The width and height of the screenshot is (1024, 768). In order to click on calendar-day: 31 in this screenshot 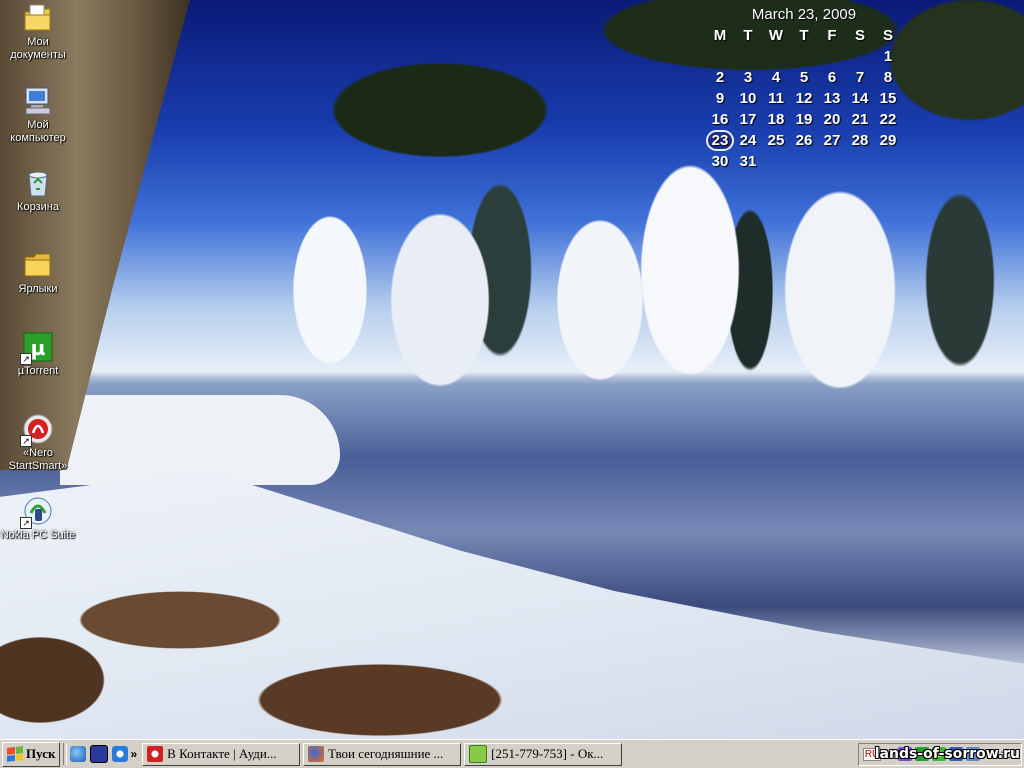, I will do `click(748, 161)`.